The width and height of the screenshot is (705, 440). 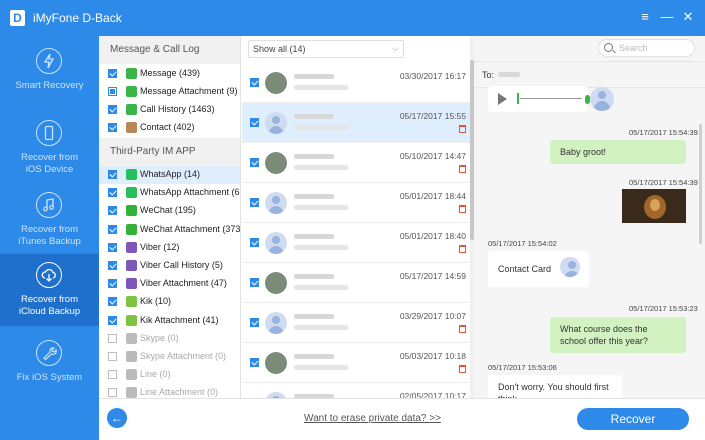 I want to click on play-icon, so click(x=502, y=99).